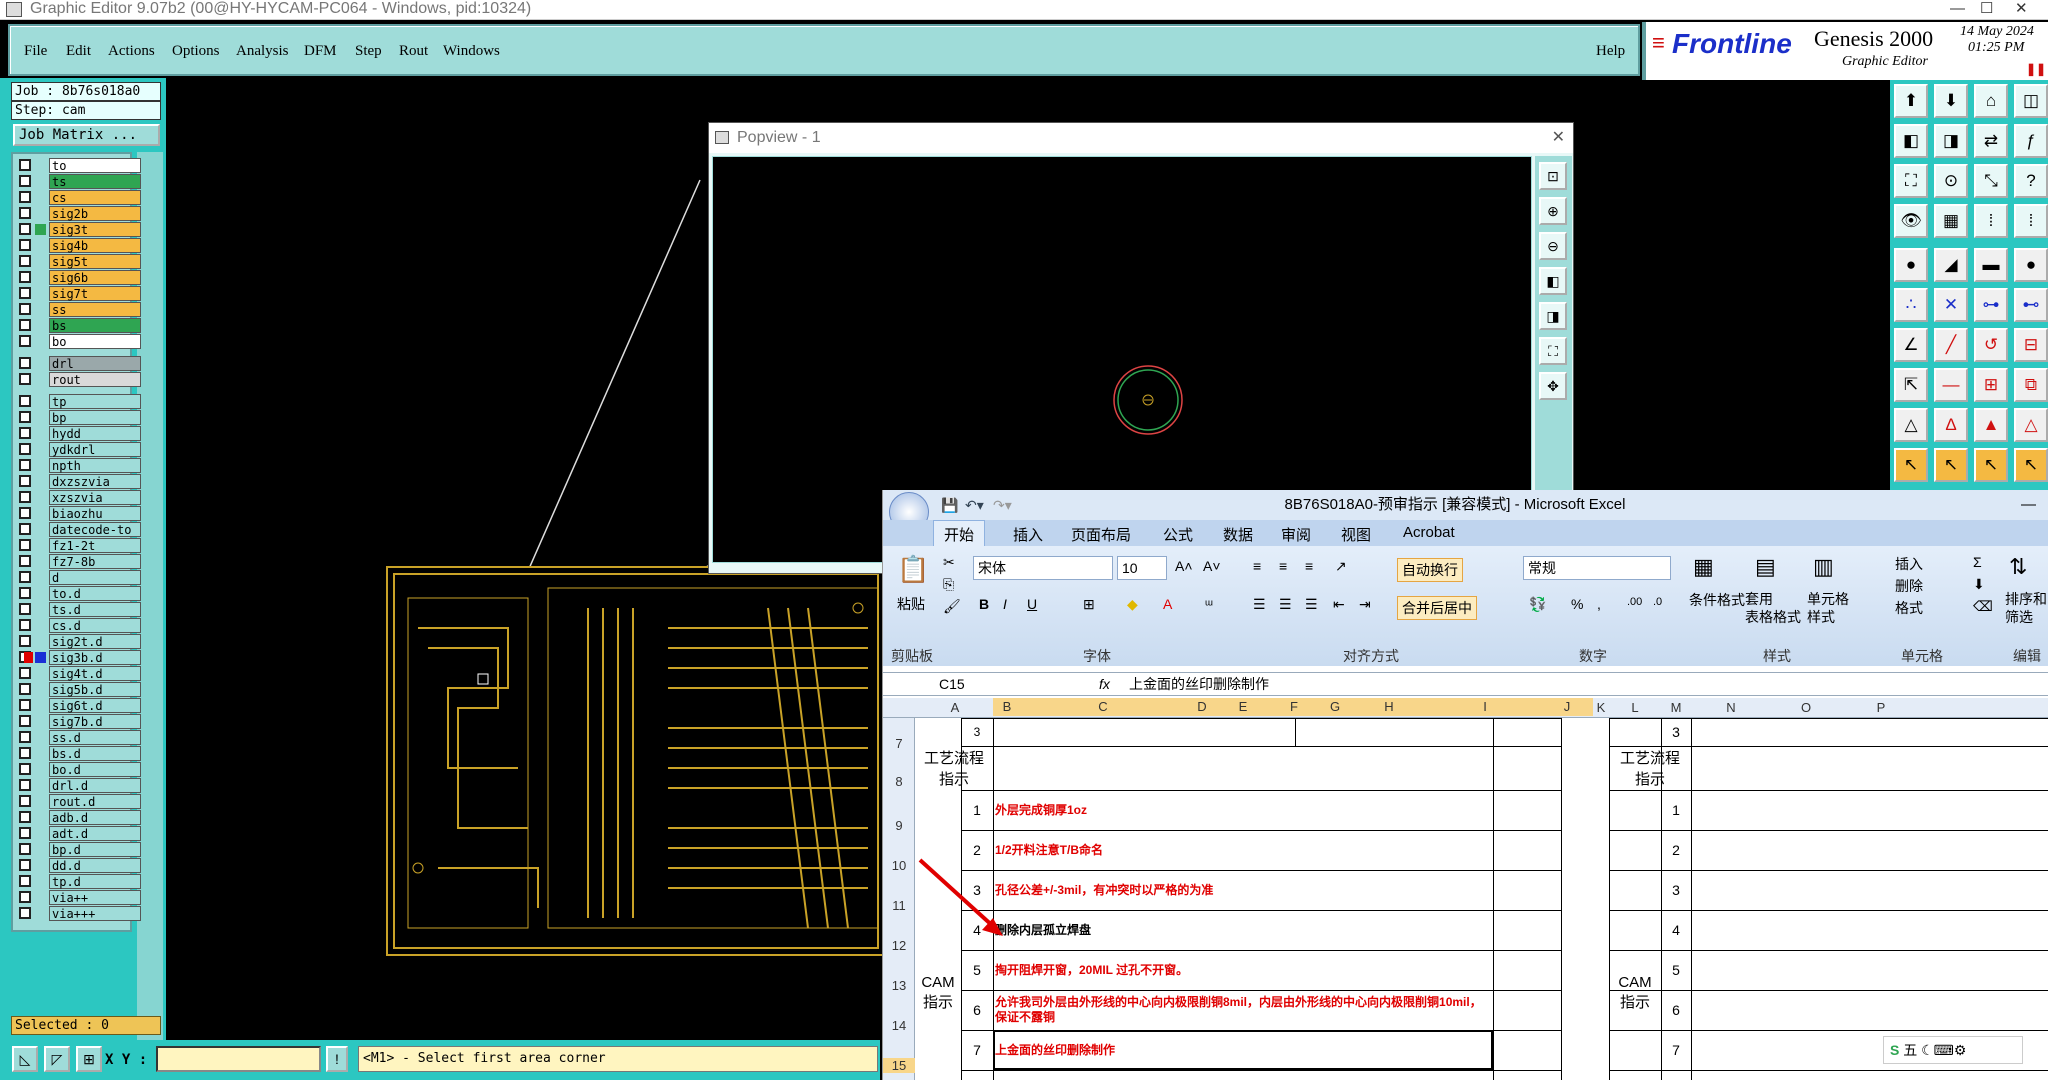 The height and width of the screenshot is (1080, 2048). Describe the element at coordinates (1806, 707) in the screenshot. I see `column-header: O` at that location.